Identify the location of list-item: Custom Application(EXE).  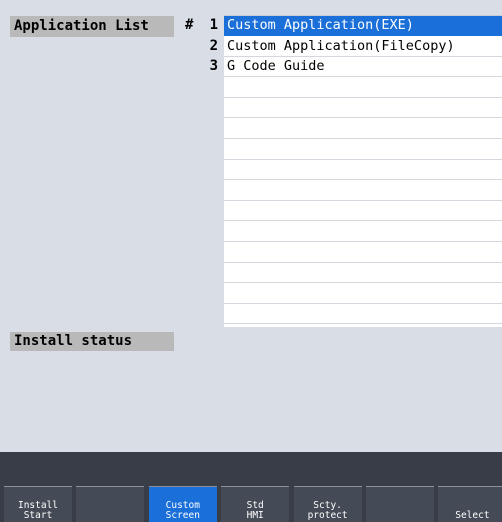
(363, 26).